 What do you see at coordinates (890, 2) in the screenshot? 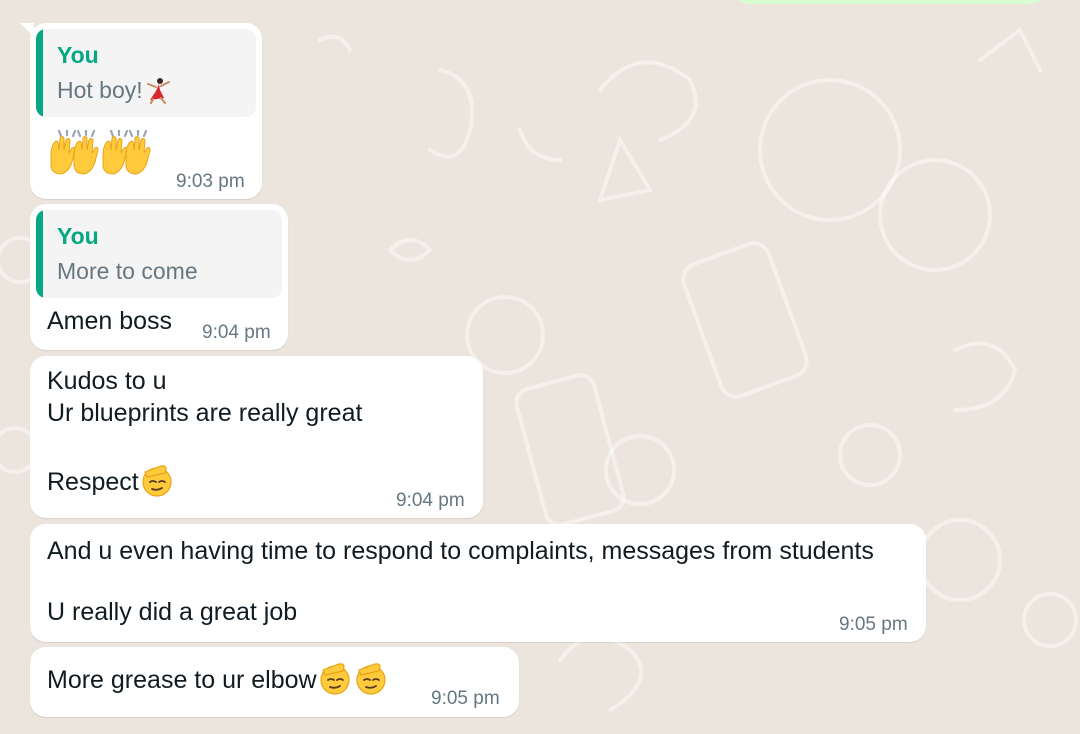
I see `outgoing-bubble-edge` at bounding box center [890, 2].